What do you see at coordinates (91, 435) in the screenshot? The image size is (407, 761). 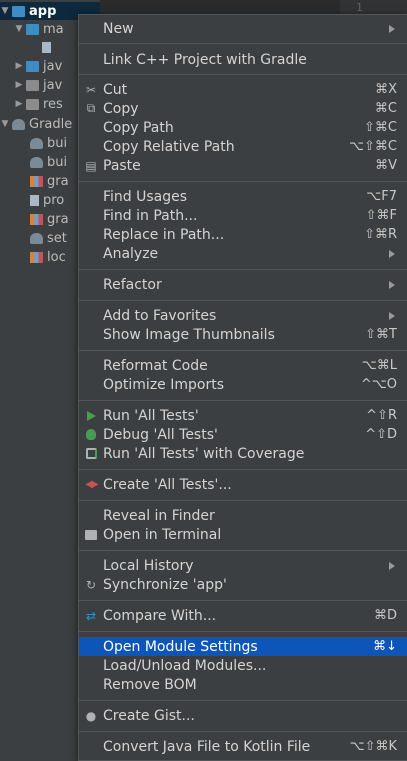 I see `debug-icon` at bounding box center [91, 435].